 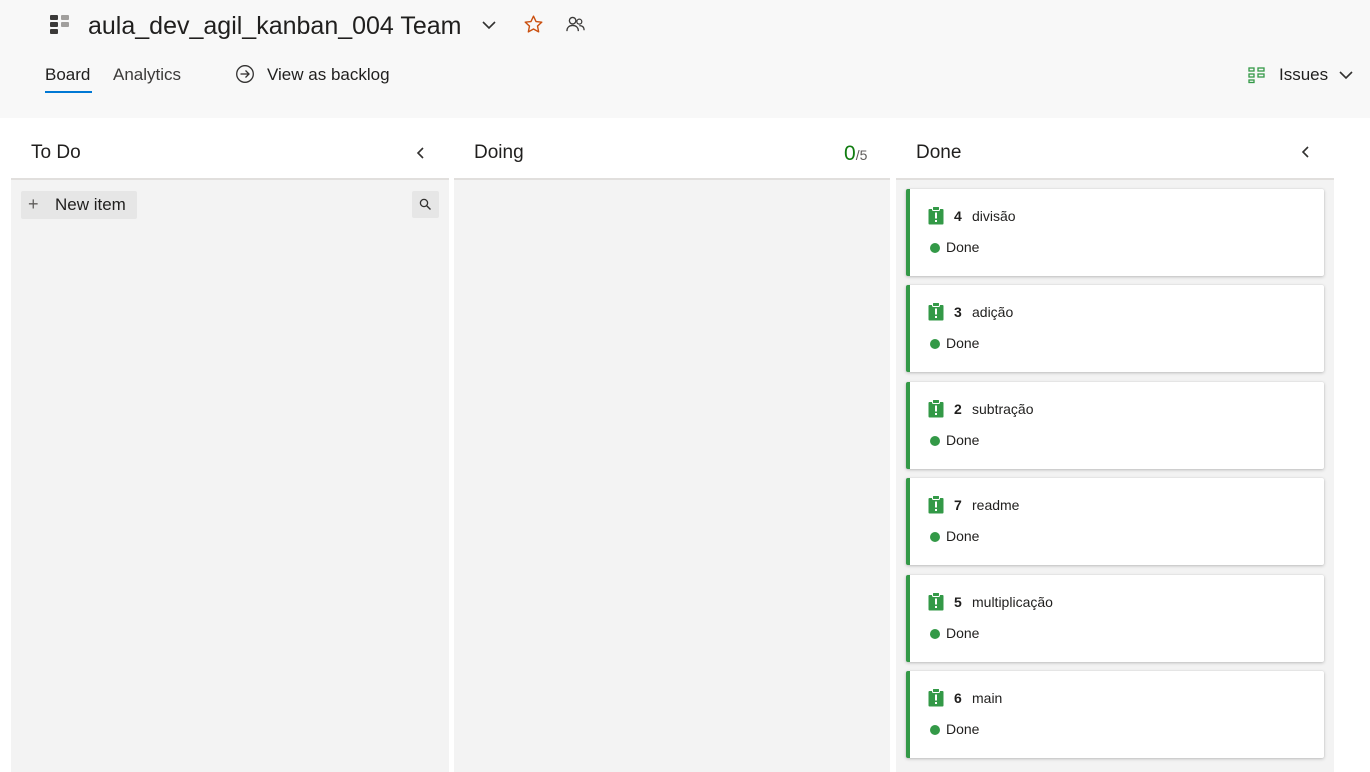 What do you see at coordinates (90, 204) in the screenshot?
I see `new-item-label: New item` at bounding box center [90, 204].